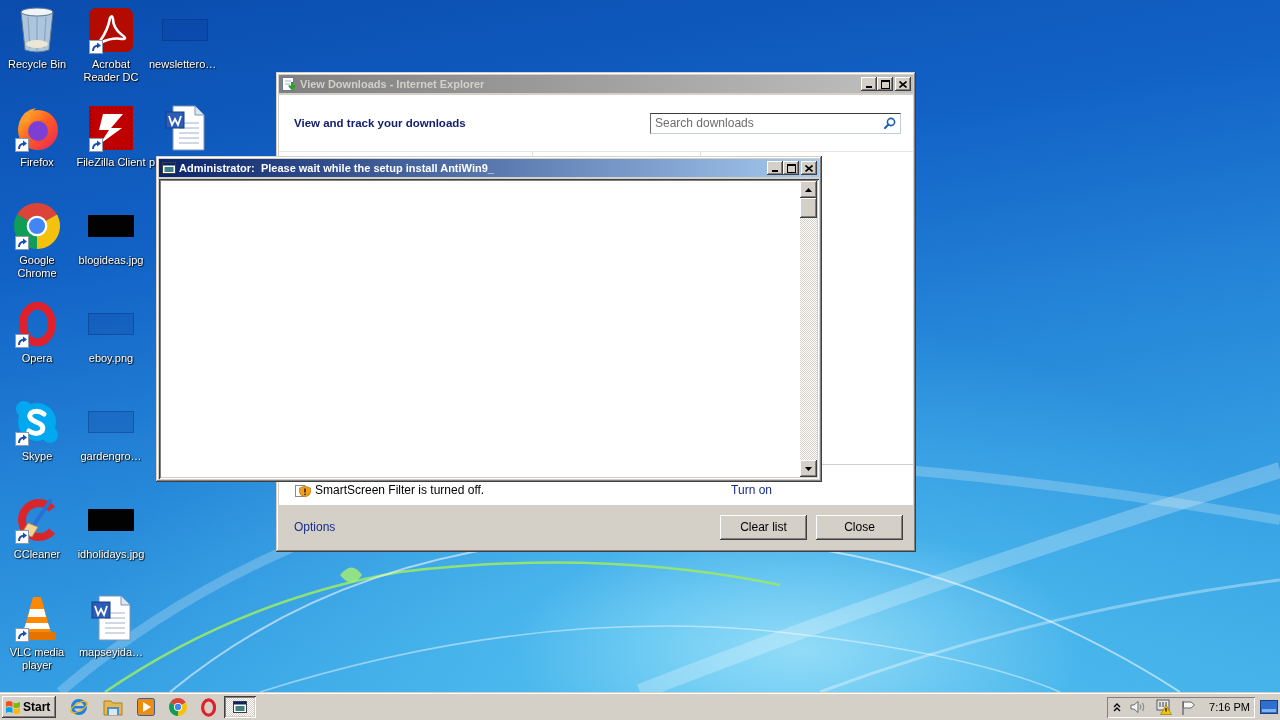 This screenshot has width=1280, height=720. Describe the element at coordinates (146, 707) in the screenshot. I see `media-player-icon` at that location.